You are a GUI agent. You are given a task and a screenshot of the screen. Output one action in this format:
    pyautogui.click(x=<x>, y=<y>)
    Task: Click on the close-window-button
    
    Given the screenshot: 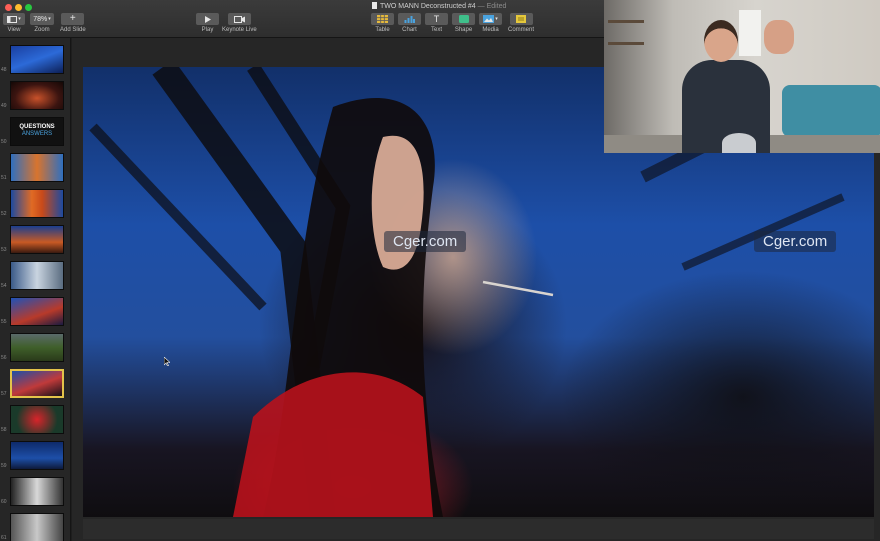 What is the action you would take?
    pyautogui.click(x=8, y=7)
    